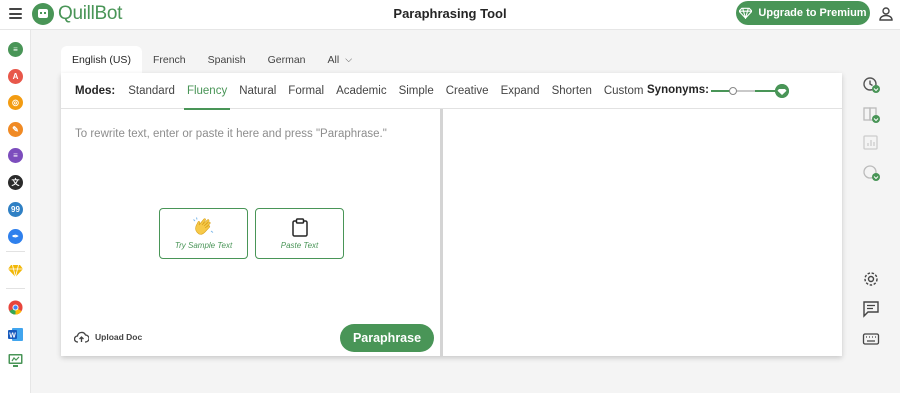  Describe the element at coordinates (624, 91) in the screenshot. I see `mode-custom: Custom` at that location.